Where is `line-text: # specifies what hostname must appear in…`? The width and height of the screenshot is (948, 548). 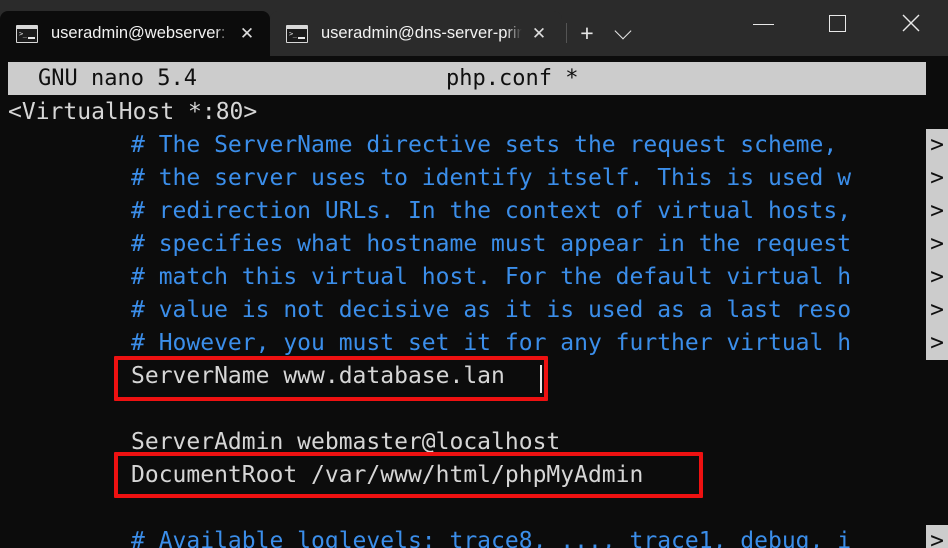
line-text: # specifies what hostname must appear in… is located at coordinates (491, 244).